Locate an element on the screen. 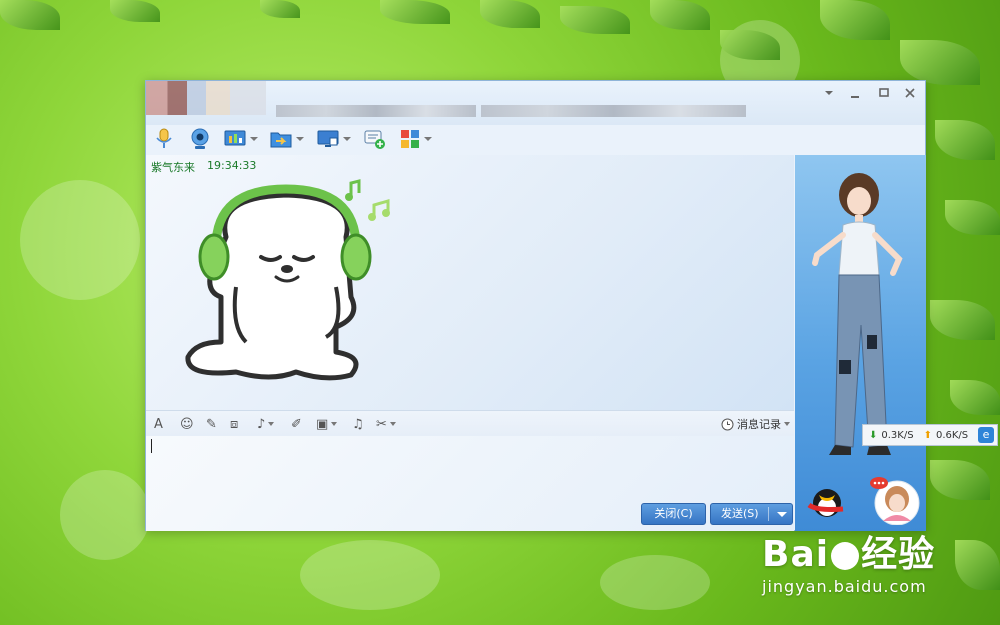  upload-speed: 0.6K/S is located at coordinates (952, 435).